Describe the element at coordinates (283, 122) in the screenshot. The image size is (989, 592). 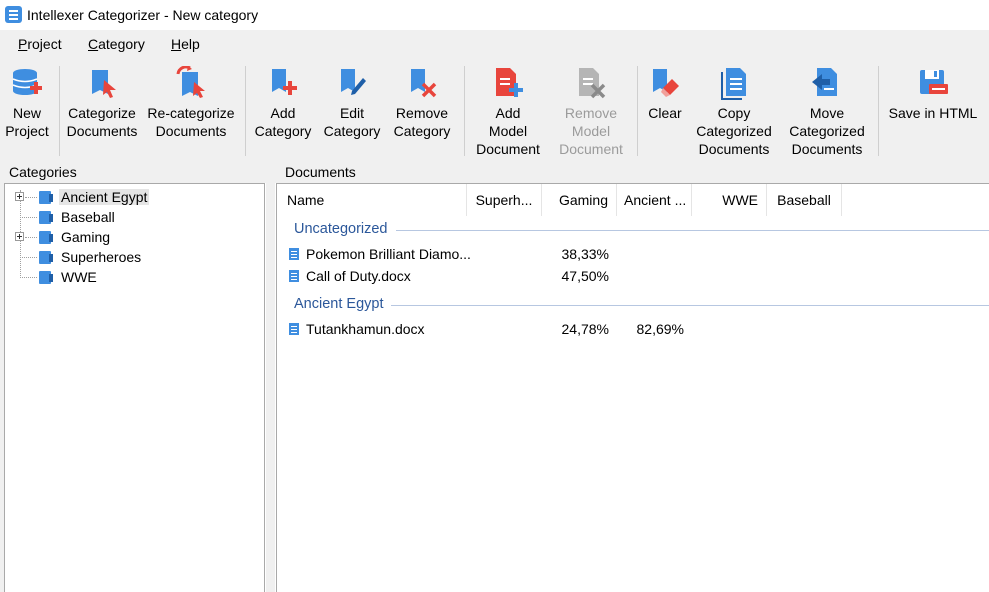
I see `add-category-label: Add Category` at that location.